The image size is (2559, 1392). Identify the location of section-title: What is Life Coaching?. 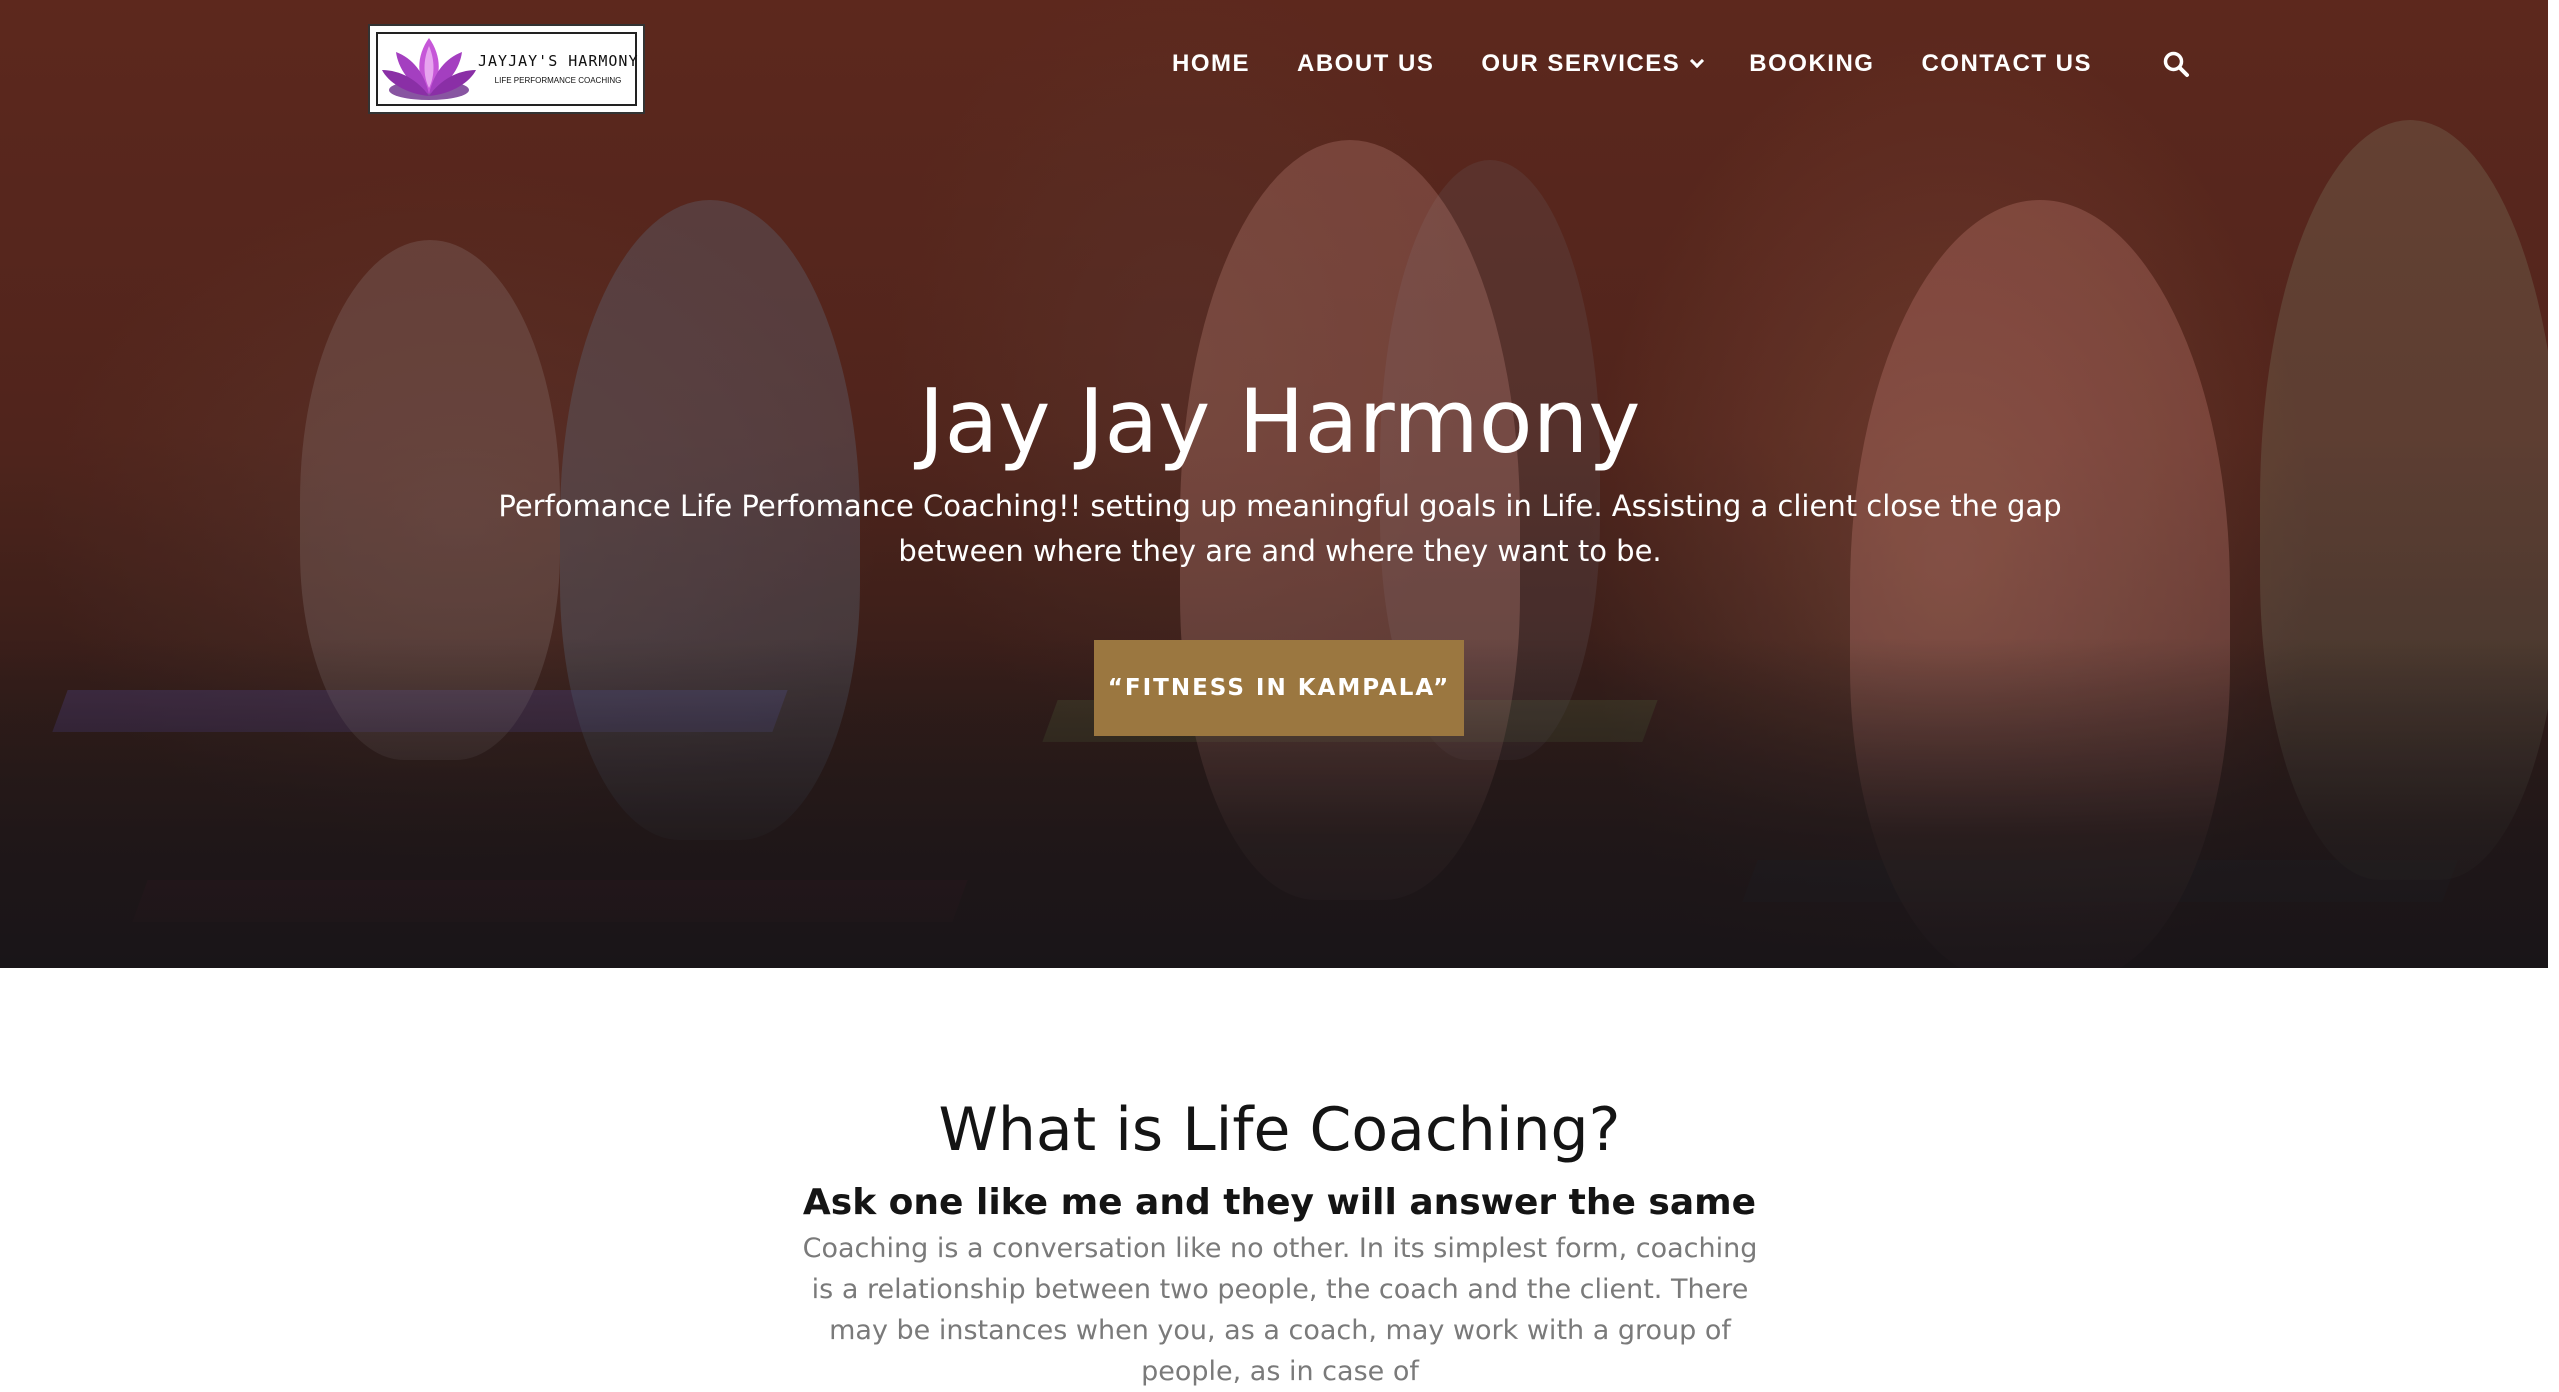
(1279, 1130).